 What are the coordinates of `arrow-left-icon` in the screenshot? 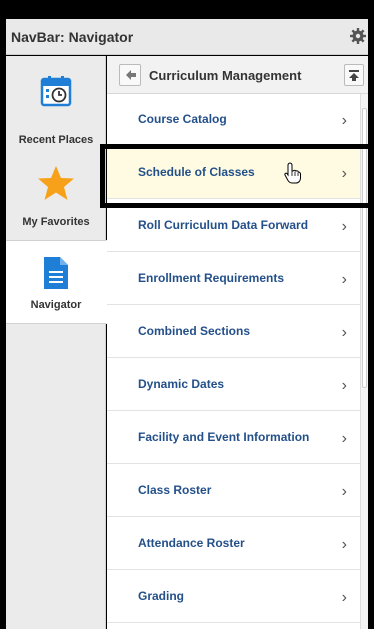 It's located at (131, 75).